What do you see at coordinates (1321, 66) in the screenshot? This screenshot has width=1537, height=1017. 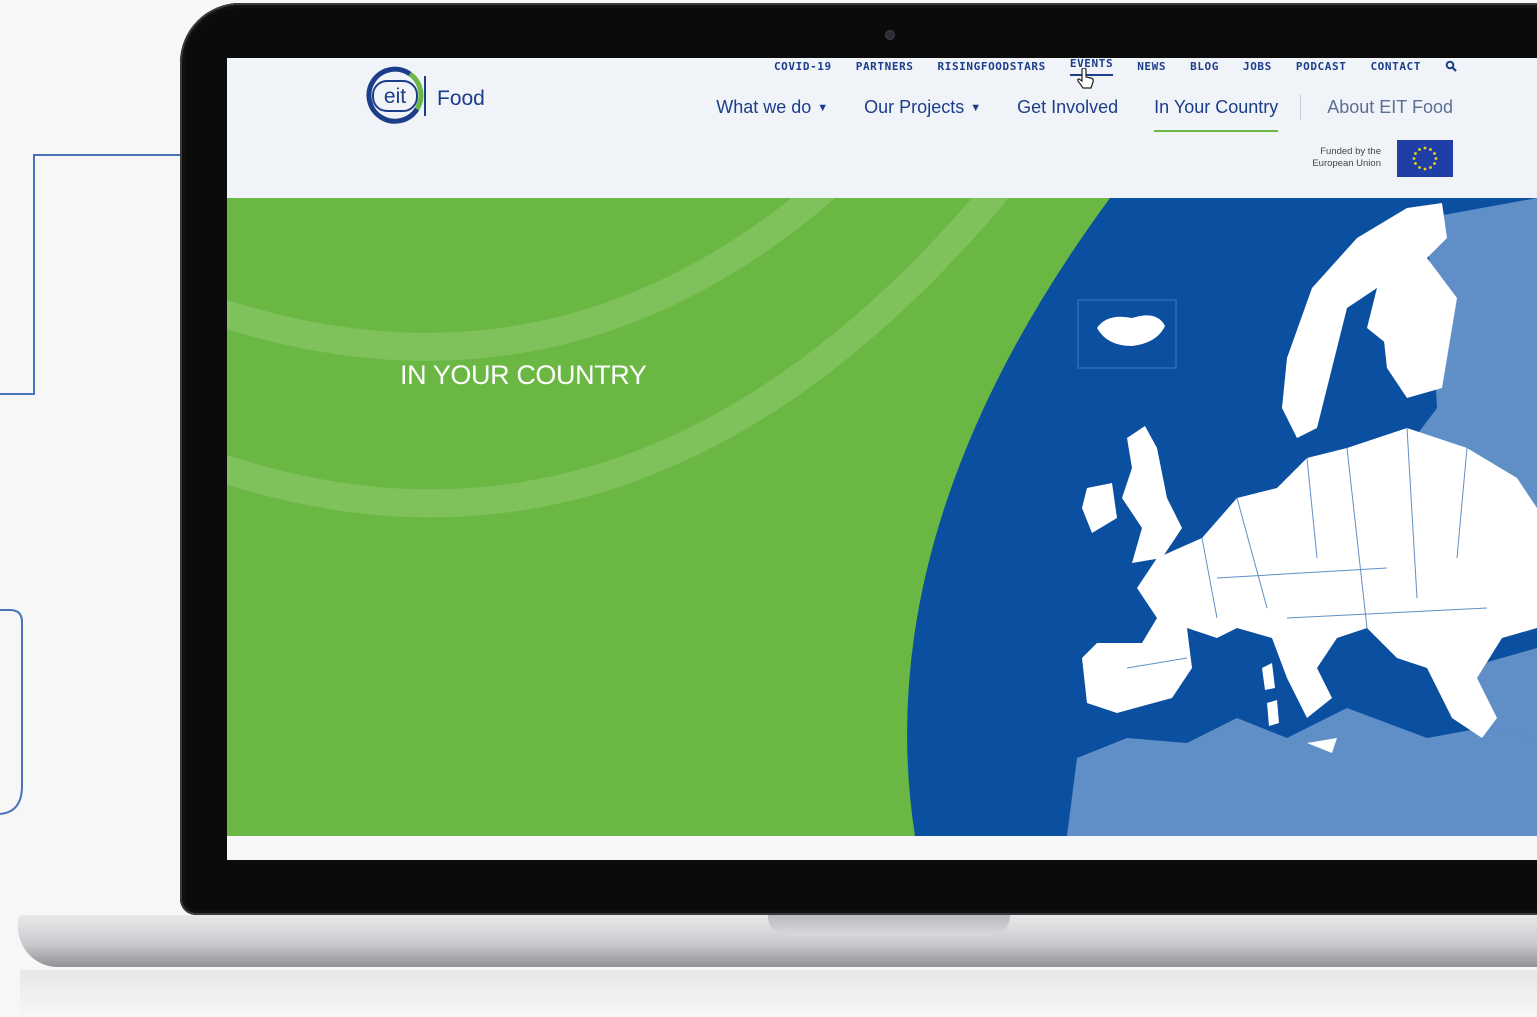 I see `util-link-podcast: PODCAST` at bounding box center [1321, 66].